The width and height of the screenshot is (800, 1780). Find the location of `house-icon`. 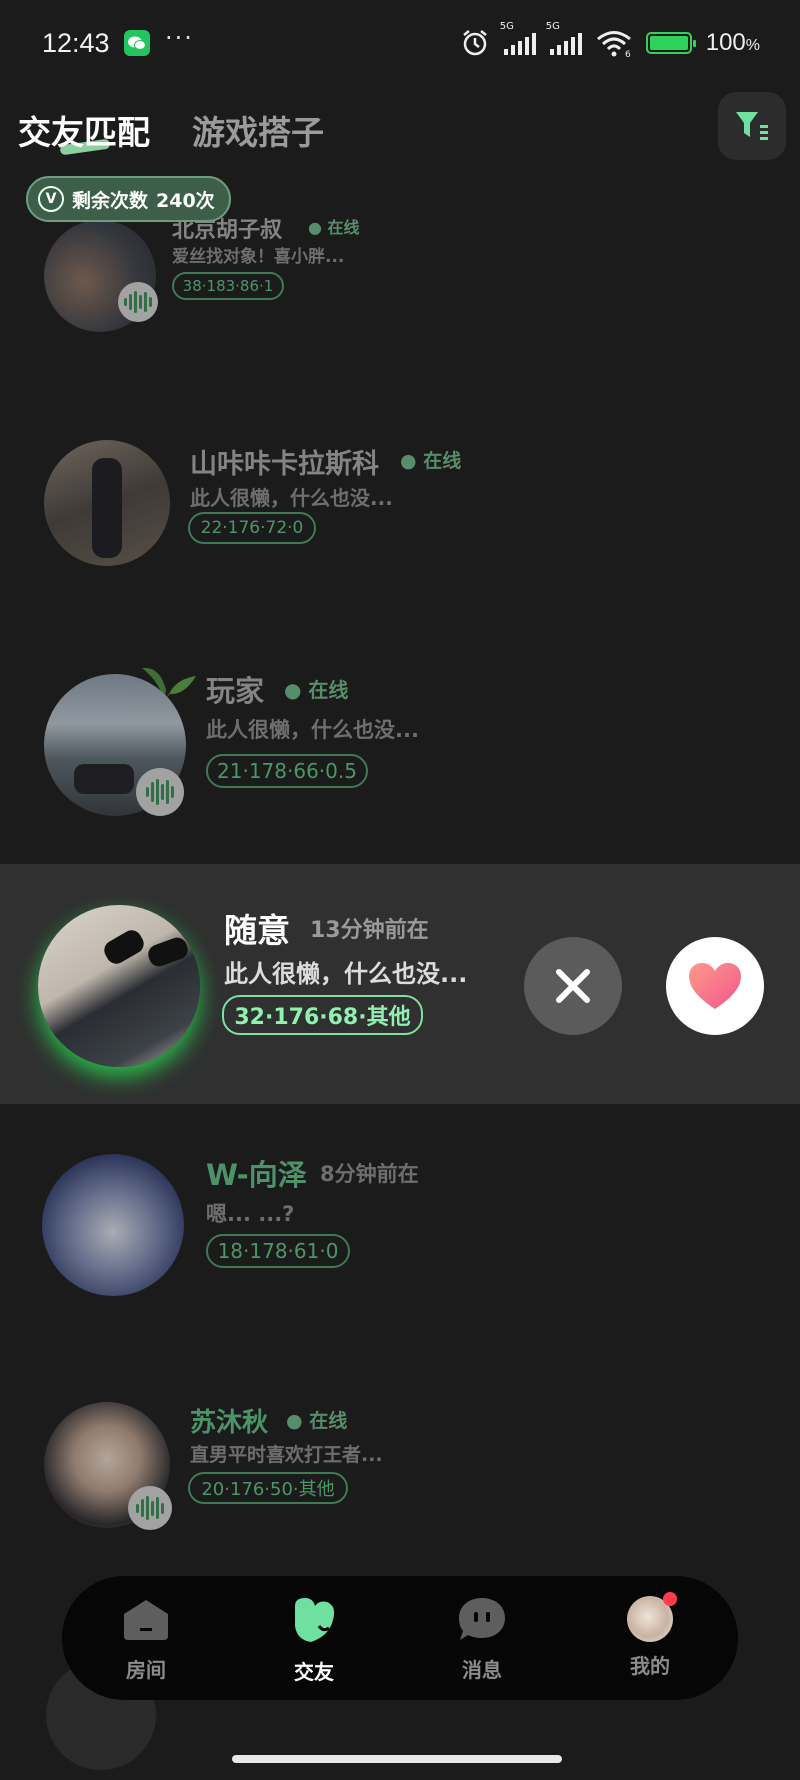

house-icon is located at coordinates (146, 1620).